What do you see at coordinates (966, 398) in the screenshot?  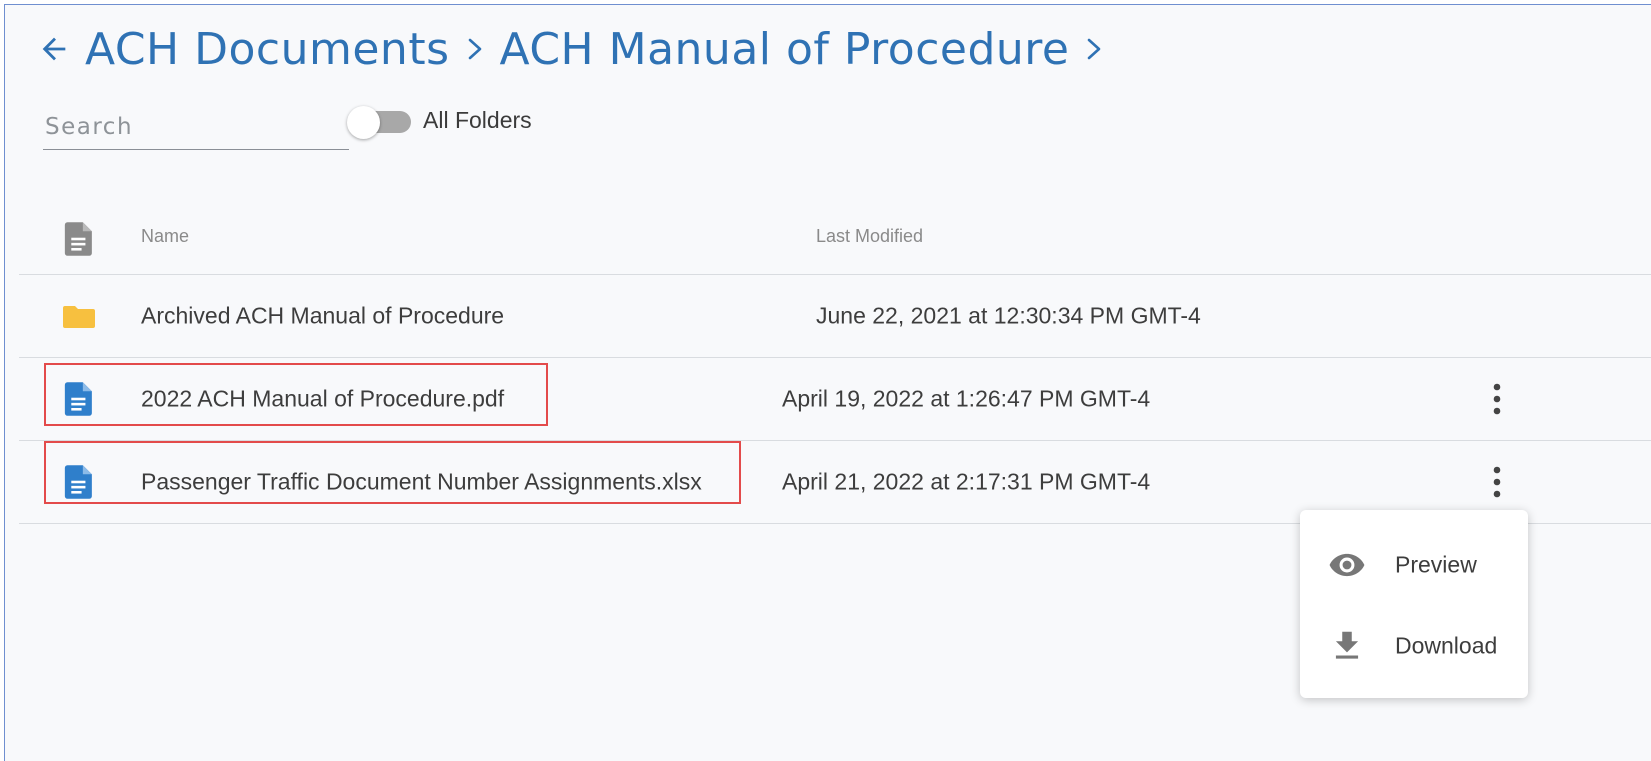 I see `row-last-modified: April 19, 2022 at 1:26:47 PM GMT-4` at bounding box center [966, 398].